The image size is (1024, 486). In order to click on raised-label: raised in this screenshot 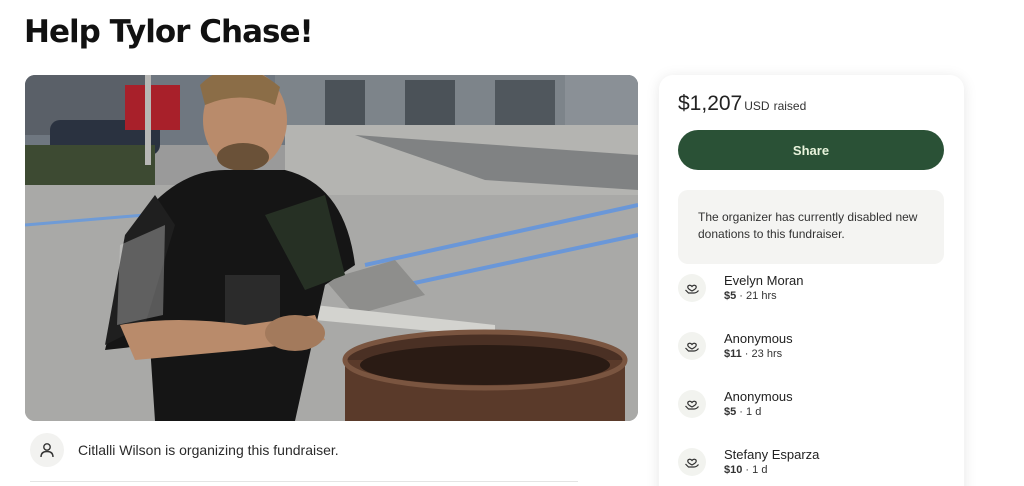, I will do `click(790, 106)`.